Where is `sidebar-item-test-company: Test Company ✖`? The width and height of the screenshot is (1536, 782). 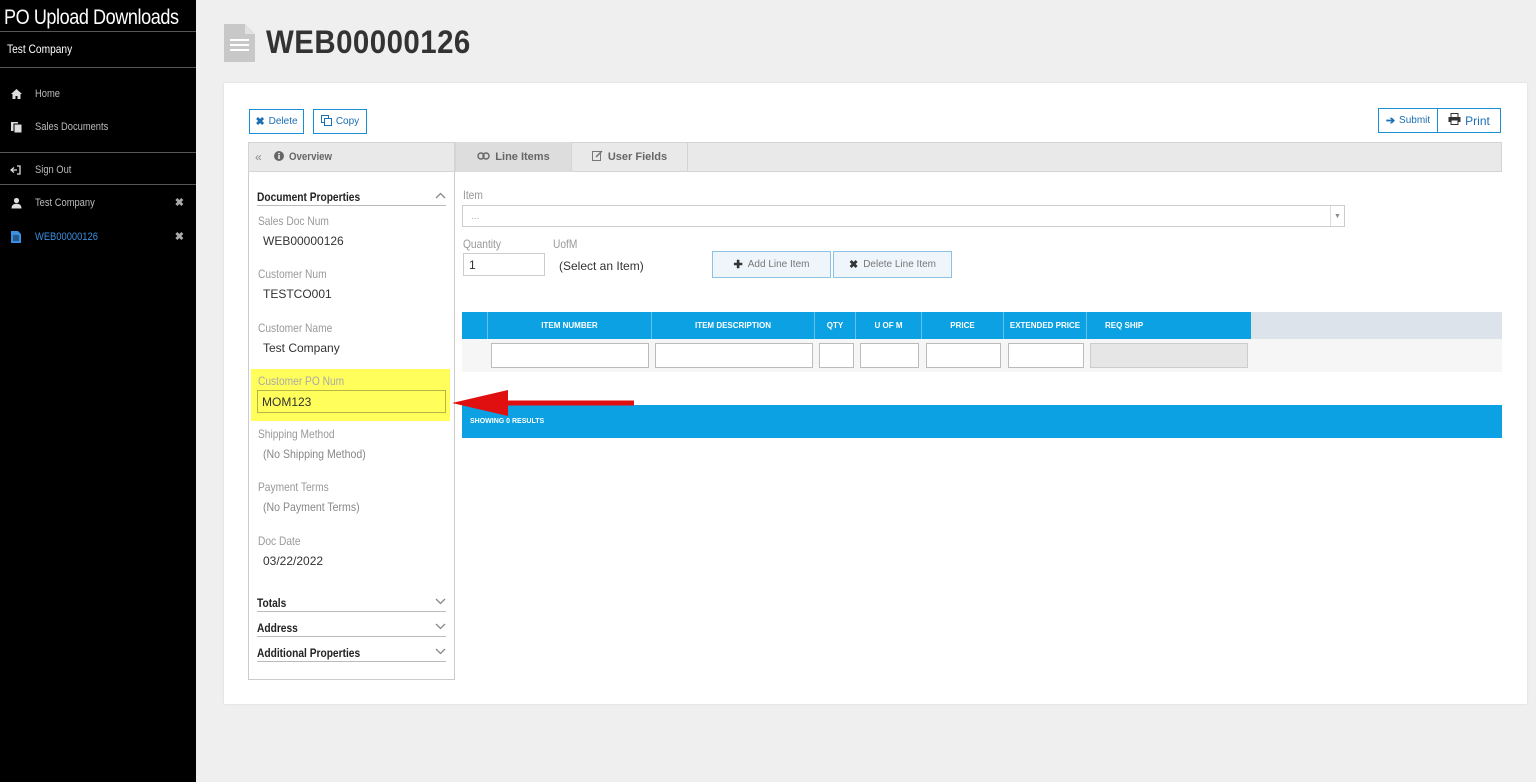
sidebar-item-test-company: Test Company ✖ is located at coordinates (98, 203).